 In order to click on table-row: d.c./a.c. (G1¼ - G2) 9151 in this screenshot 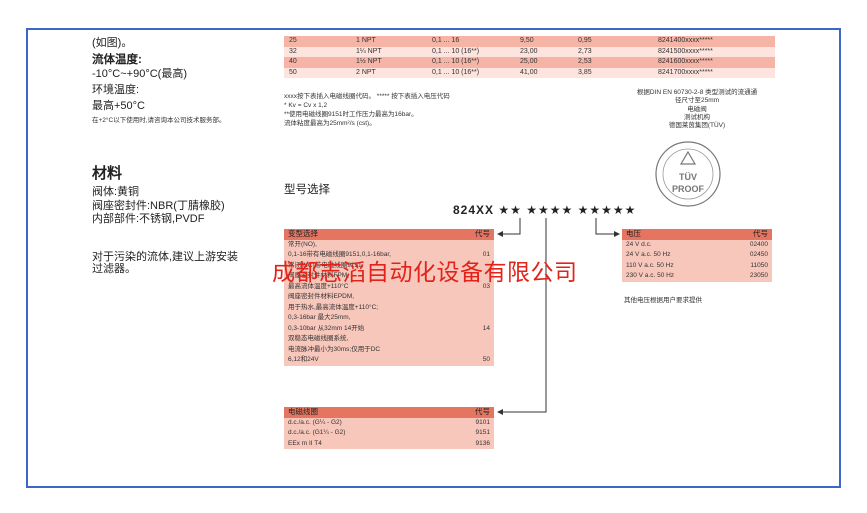, I will do `click(389, 433)`.